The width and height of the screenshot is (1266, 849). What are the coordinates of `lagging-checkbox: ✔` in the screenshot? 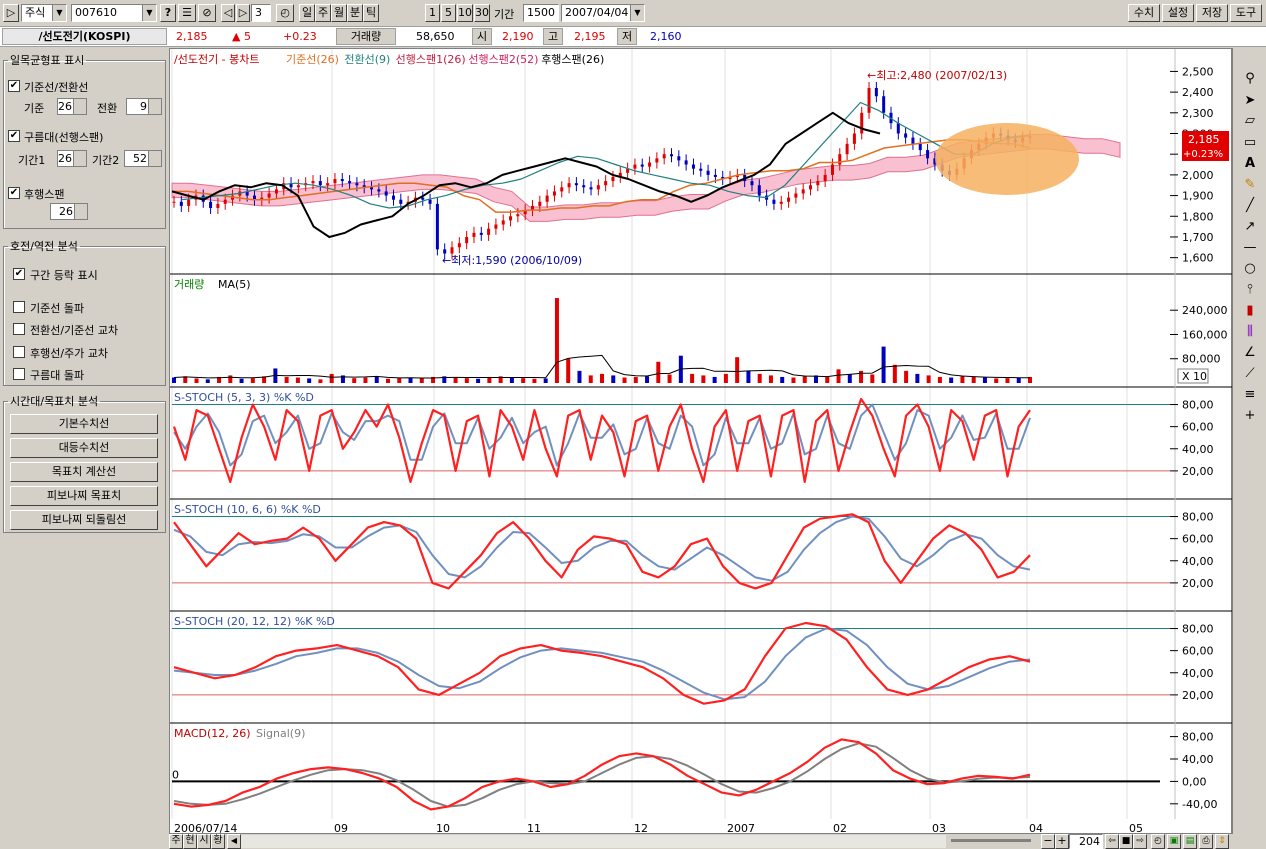 It's located at (14, 193).